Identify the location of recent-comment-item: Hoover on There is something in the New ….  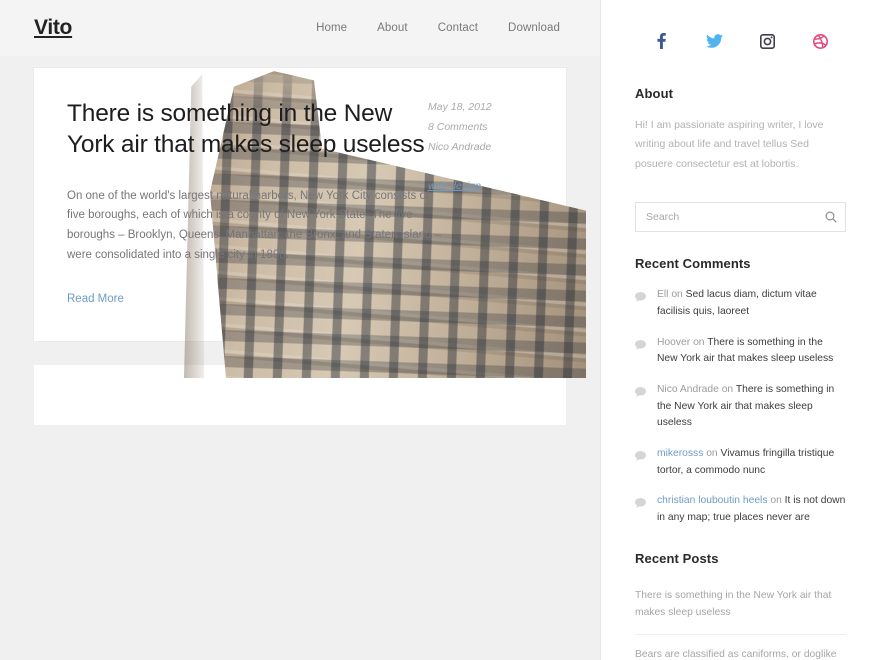
(740, 351).